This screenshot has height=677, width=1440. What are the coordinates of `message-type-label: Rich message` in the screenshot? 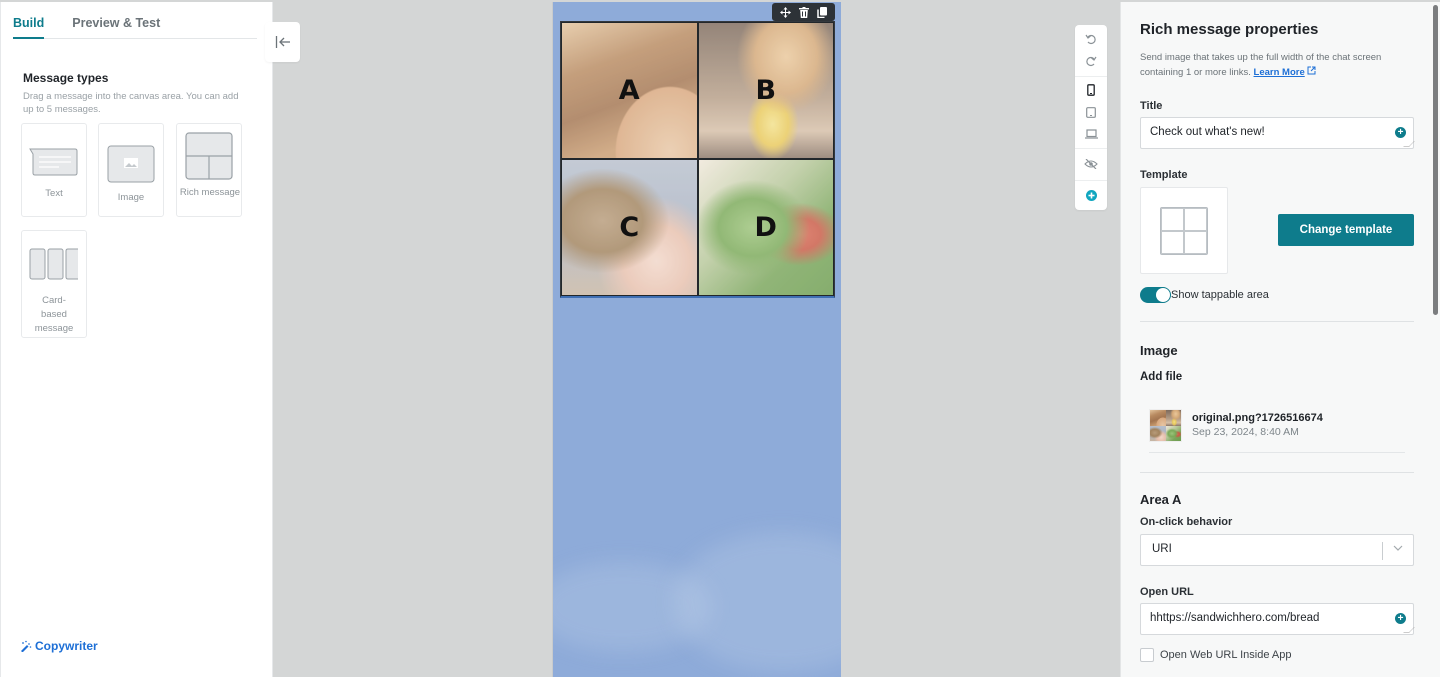 It's located at (210, 192).